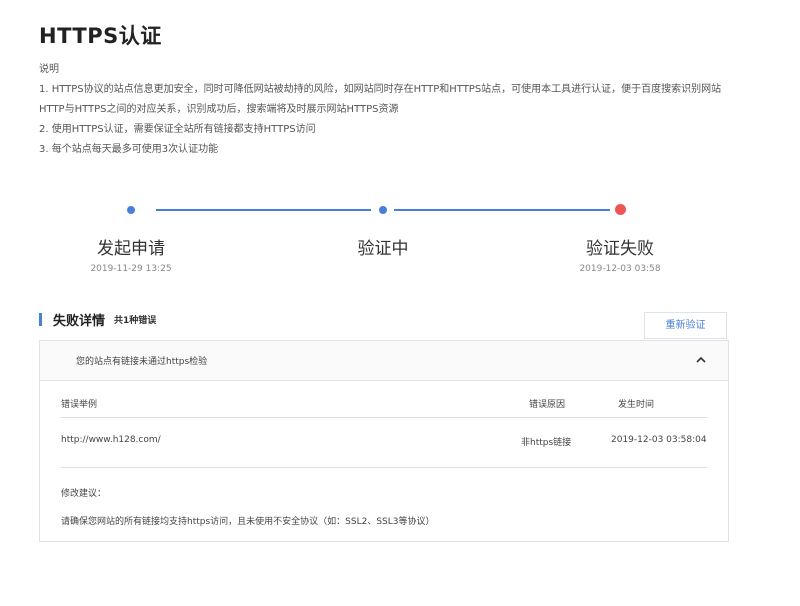  What do you see at coordinates (177, 129) in the screenshot?
I see `description-line-3: 2. 使用HTTPS认证，需要保证全站所有链接都支持HTTPS访问` at bounding box center [177, 129].